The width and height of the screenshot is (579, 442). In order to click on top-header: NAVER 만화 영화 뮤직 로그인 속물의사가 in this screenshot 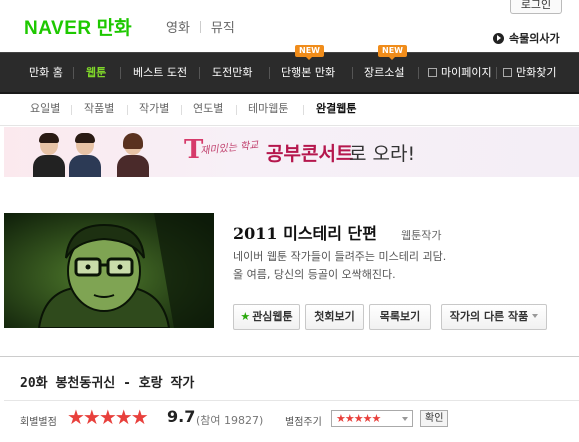, I will do `click(289, 25)`.